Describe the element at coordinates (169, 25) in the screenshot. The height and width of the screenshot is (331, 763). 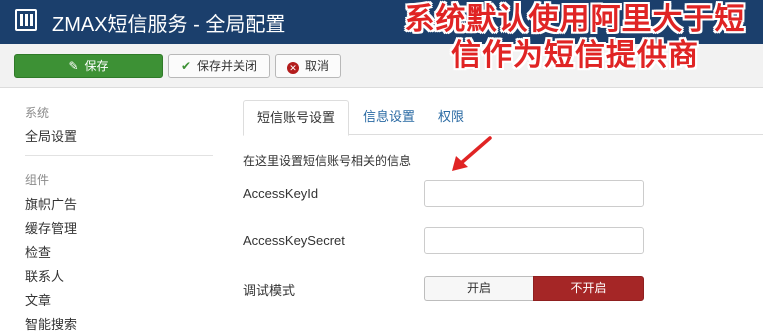
I see `page-title: ZMAX短信服务 - 全局配置` at that location.